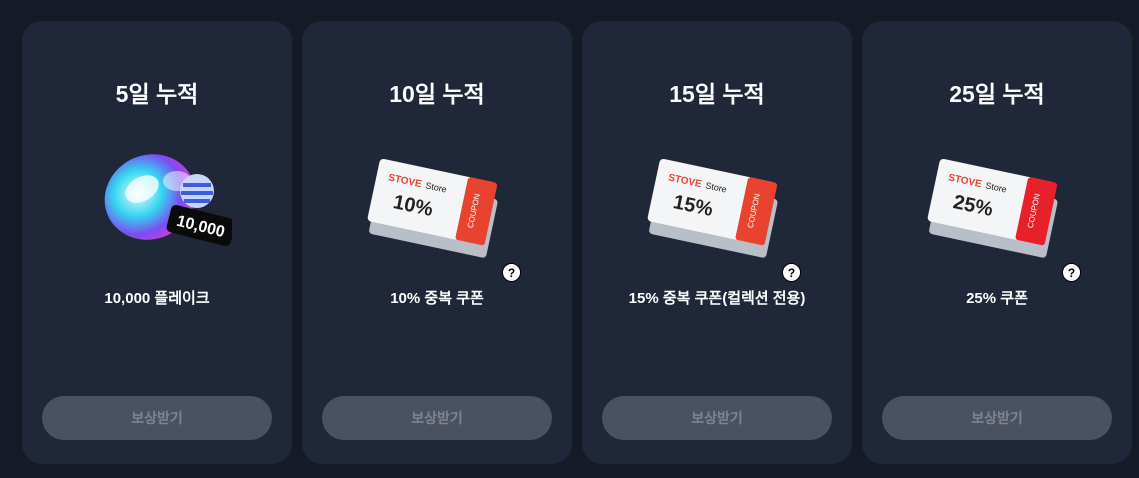 Image resolution: width=1139 pixels, height=478 pixels. What do you see at coordinates (997, 94) in the screenshot?
I see `card-title: 25일 누적` at bounding box center [997, 94].